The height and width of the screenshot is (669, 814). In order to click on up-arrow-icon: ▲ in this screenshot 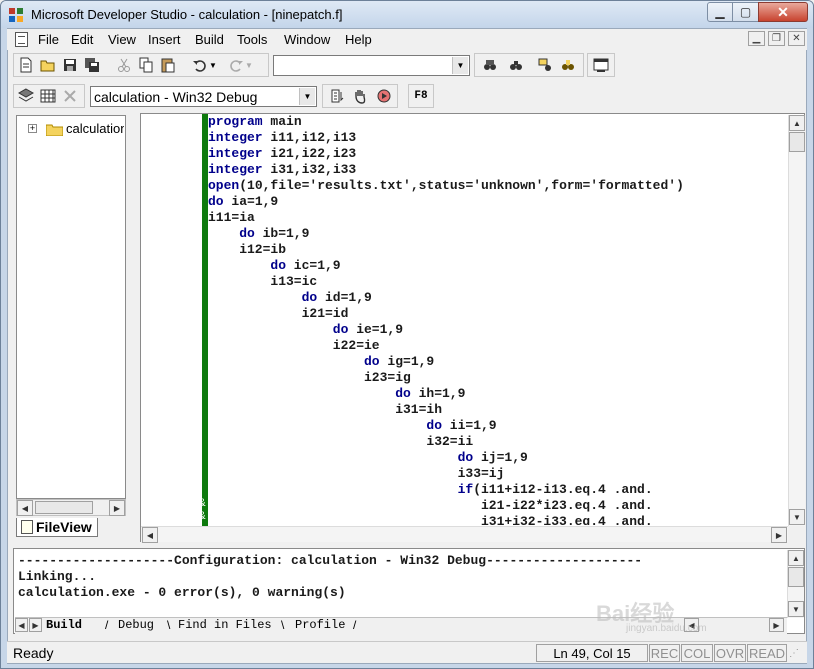, I will do `click(797, 123)`.